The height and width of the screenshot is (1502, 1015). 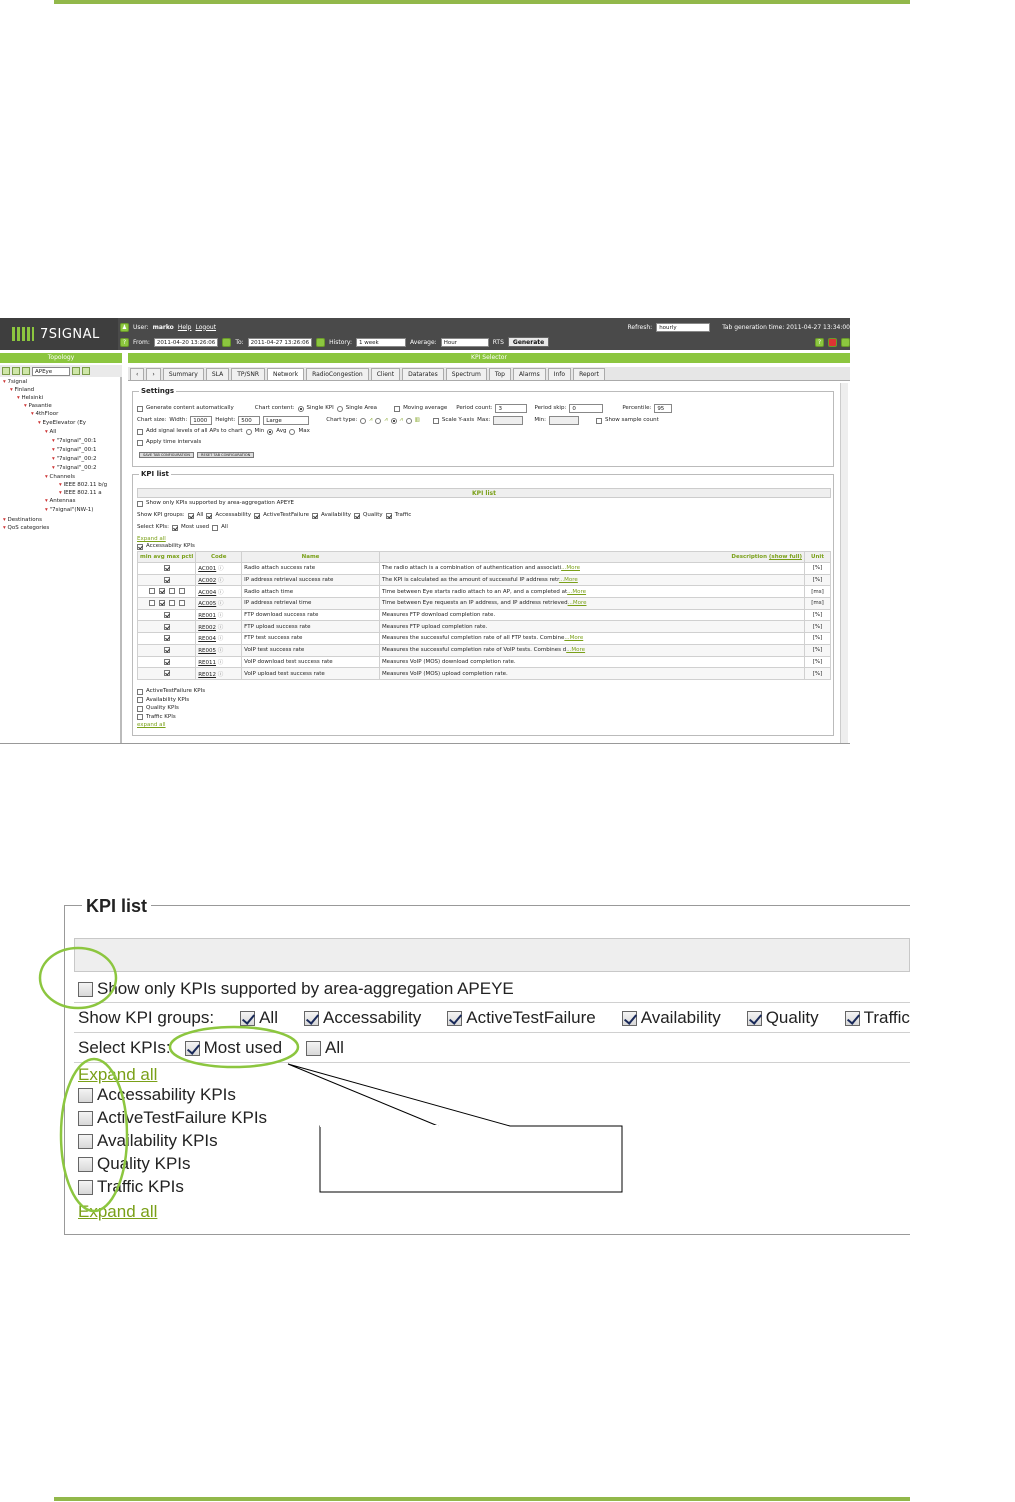 What do you see at coordinates (174, 527) in the screenshot?
I see `most-used-checkbox` at bounding box center [174, 527].